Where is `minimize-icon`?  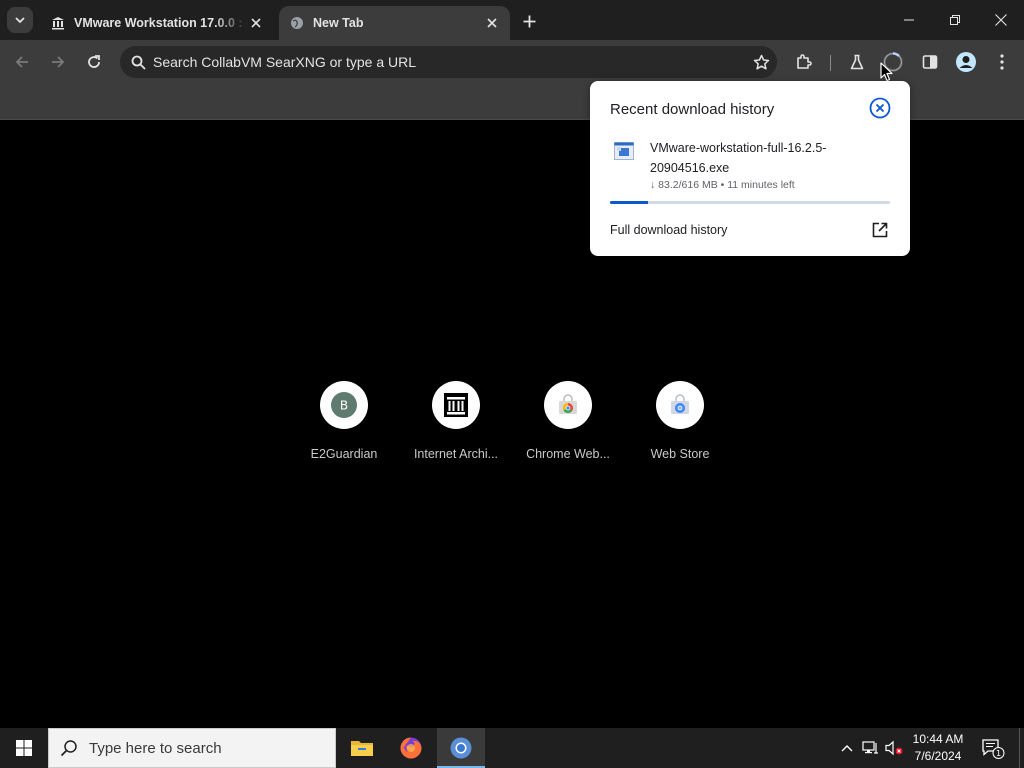 minimize-icon is located at coordinates (909, 20).